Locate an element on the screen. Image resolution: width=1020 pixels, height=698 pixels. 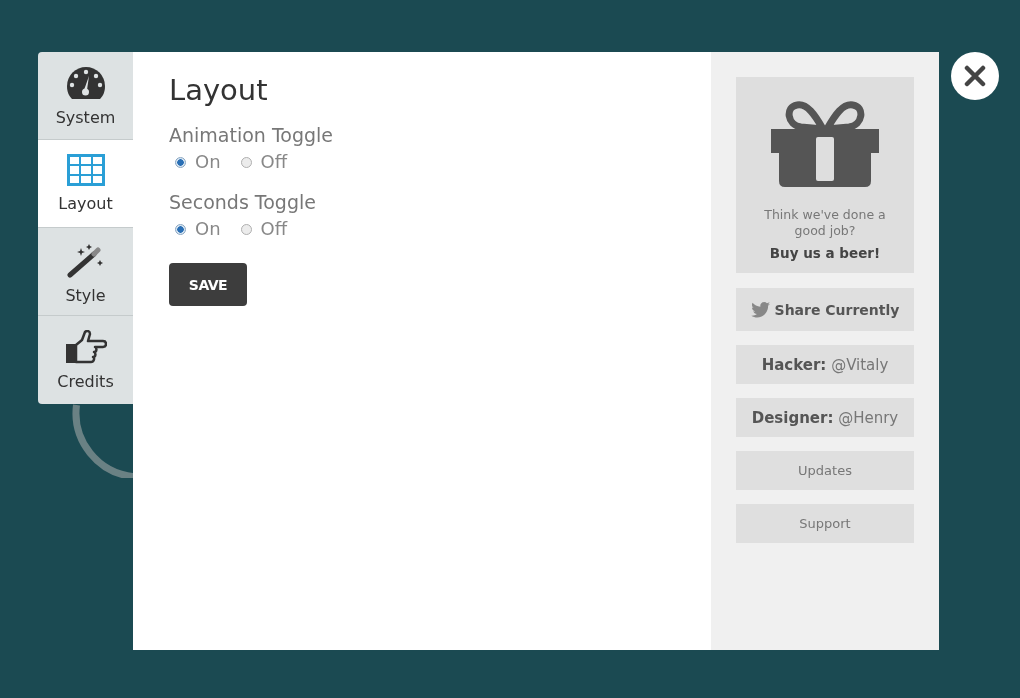
gift-icon is located at coordinates (825, 144).